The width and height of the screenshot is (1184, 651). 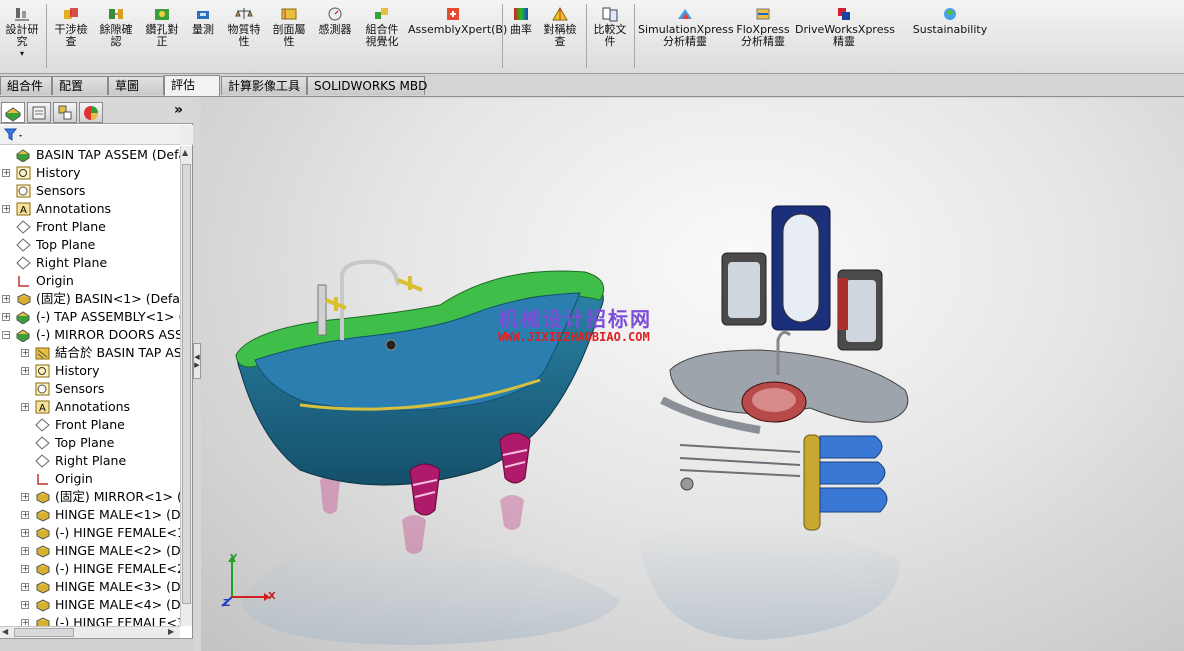 I want to click on configuration-manager-tab, so click(x=65, y=112).